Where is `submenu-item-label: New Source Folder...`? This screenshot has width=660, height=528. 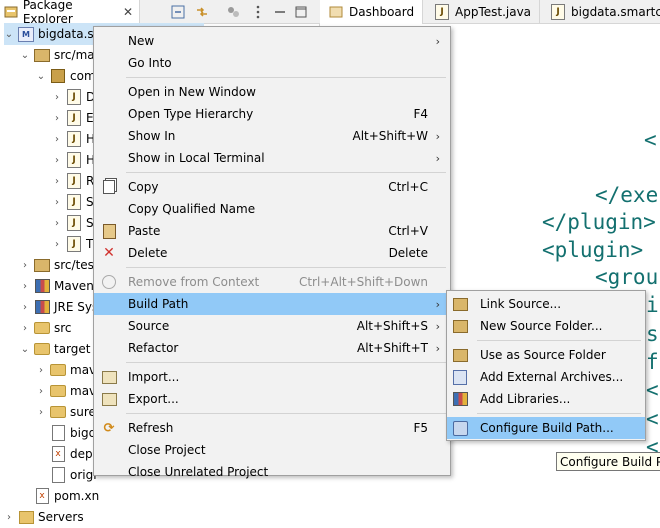
submenu-item-label: New Source Folder... is located at coordinates (541, 326).